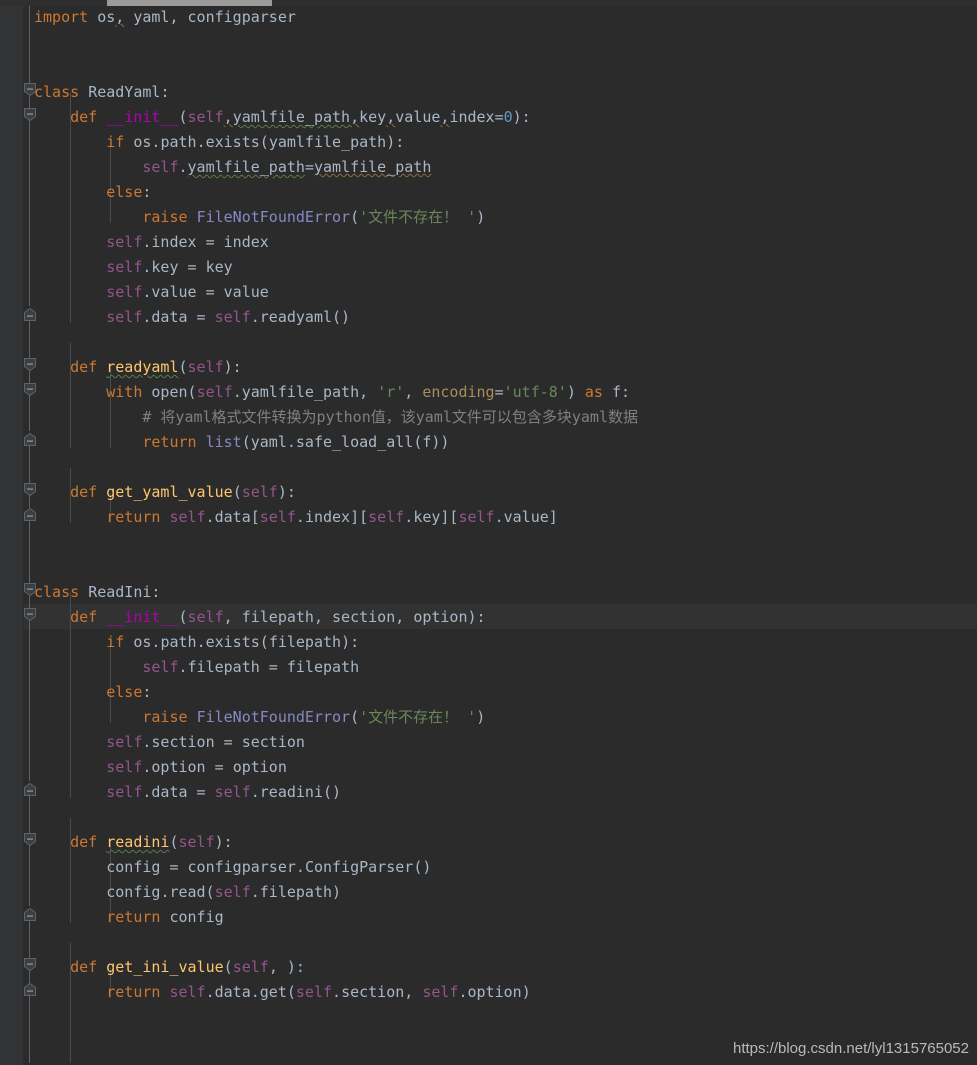  Describe the element at coordinates (488, 92) in the screenshot. I see `code-line: class ReadYaml:` at that location.